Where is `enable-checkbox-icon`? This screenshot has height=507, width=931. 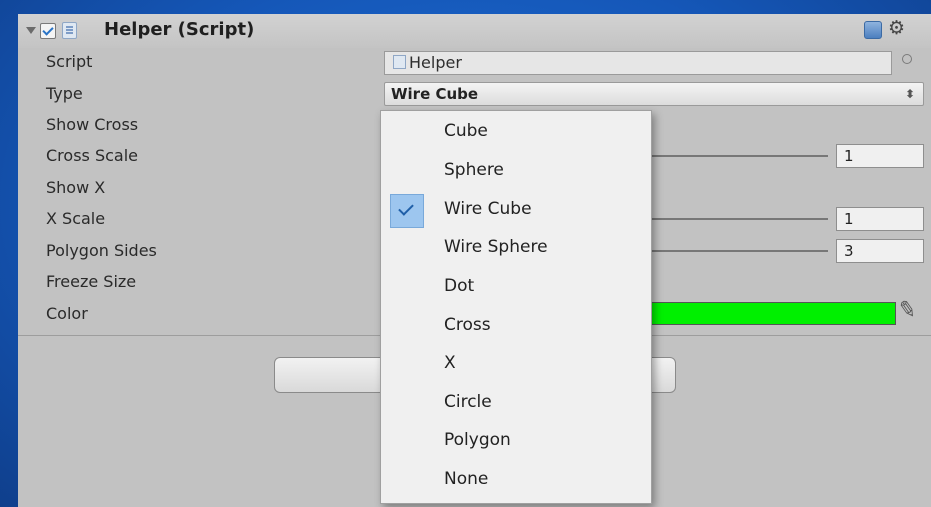 enable-checkbox-icon is located at coordinates (48, 31).